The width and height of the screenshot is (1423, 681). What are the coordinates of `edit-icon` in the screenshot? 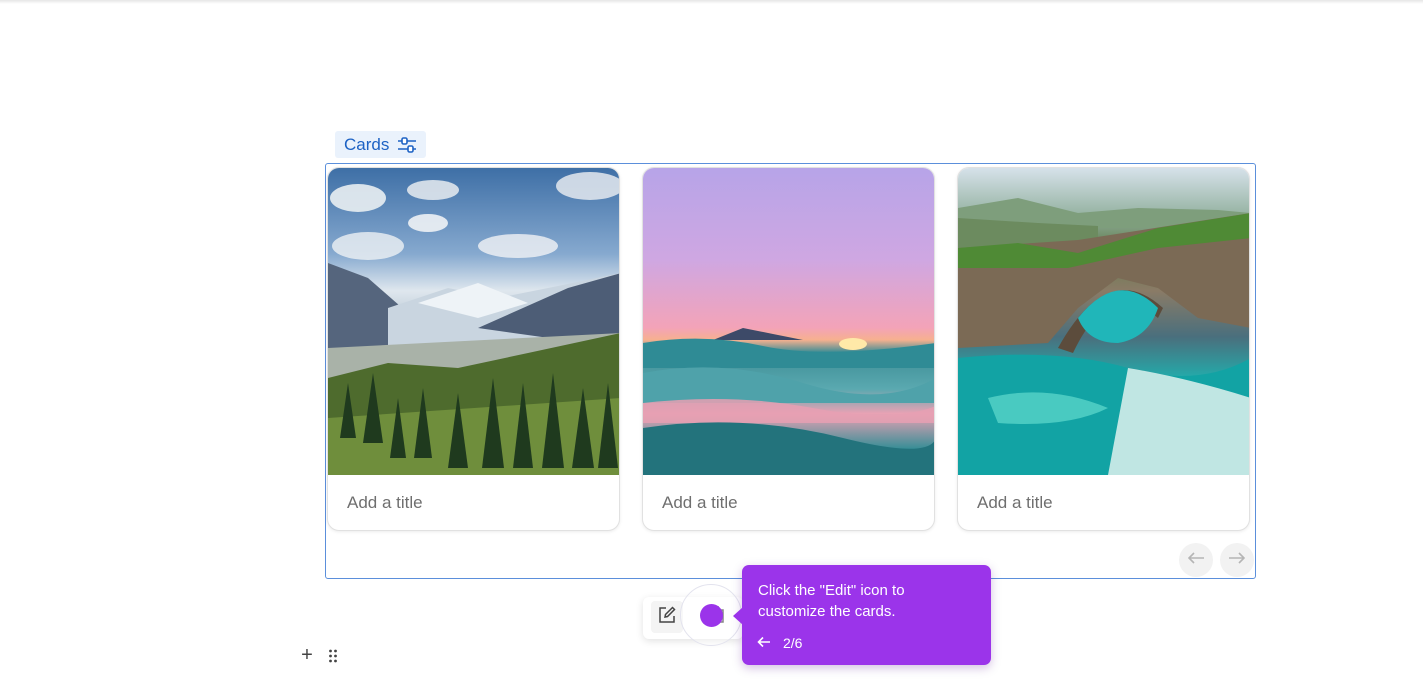 It's located at (667, 617).